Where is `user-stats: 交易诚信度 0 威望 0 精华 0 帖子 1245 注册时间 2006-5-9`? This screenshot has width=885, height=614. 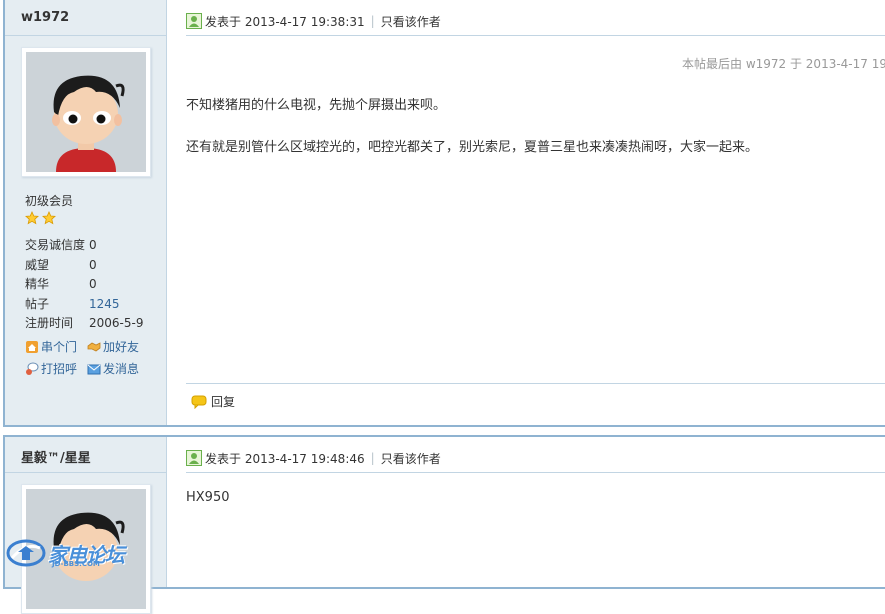 user-stats: 交易诚信度 0 威望 0 精华 0 帖子 1245 注册时间 2006-5-9 is located at coordinates (84, 285).